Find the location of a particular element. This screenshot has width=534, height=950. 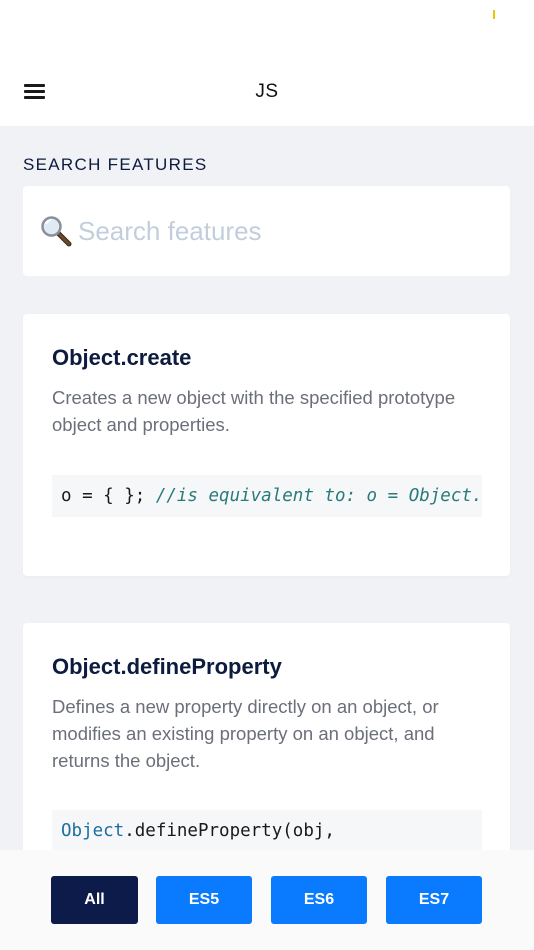

filter-all-button: All is located at coordinates (94, 900).